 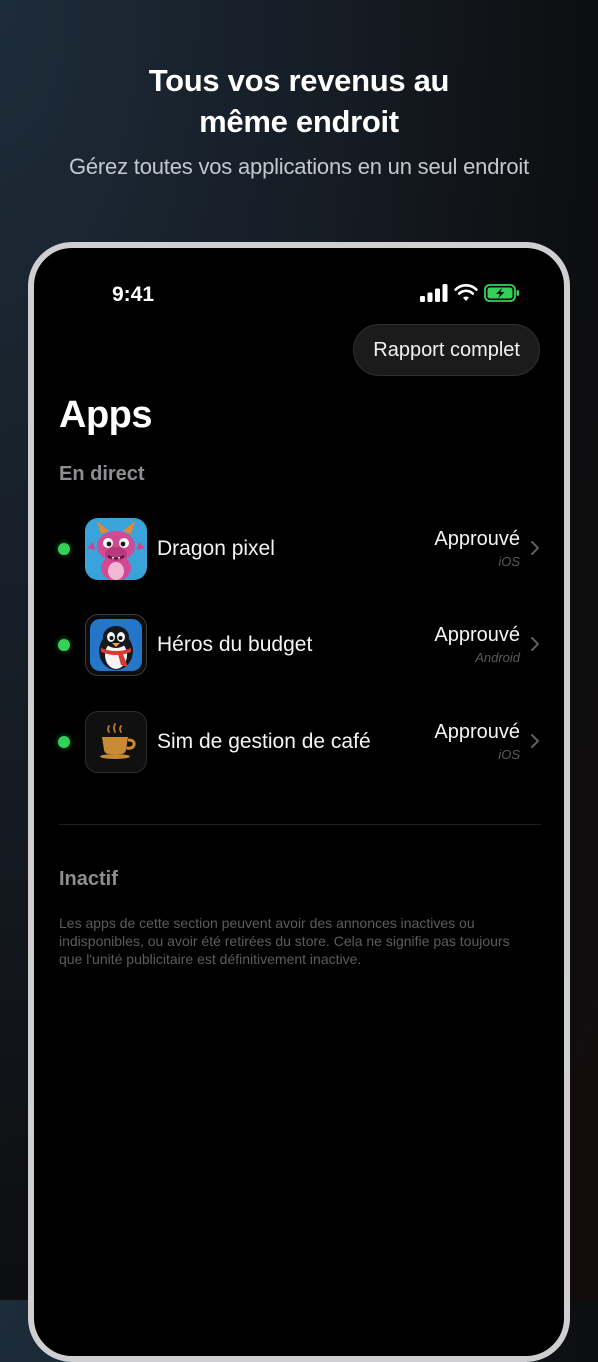 What do you see at coordinates (235, 644) in the screenshot?
I see `app-name: Héros du budget` at bounding box center [235, 644].